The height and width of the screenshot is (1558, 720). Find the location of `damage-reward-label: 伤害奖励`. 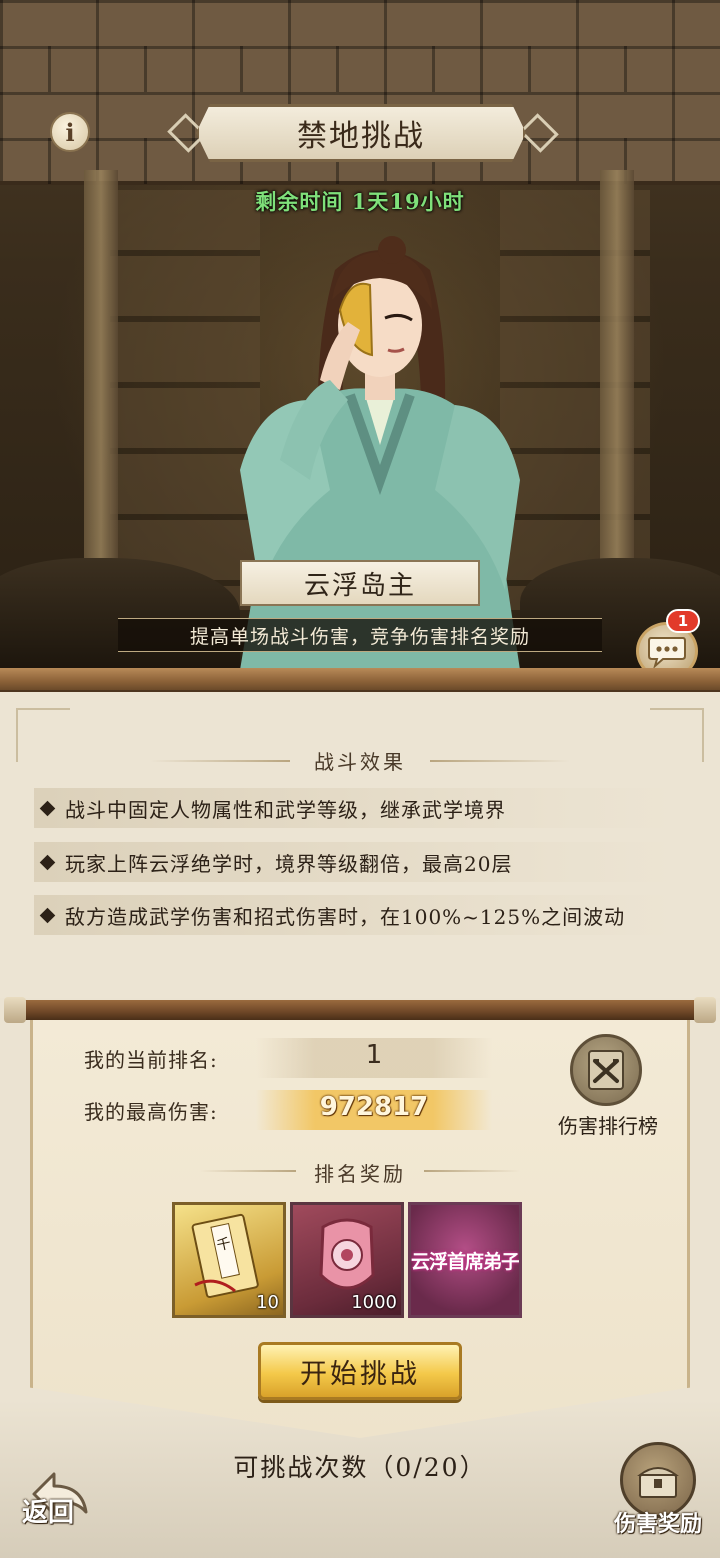

damage-reward-label: 伤害奖励 is located at coordinates (658, 1522).